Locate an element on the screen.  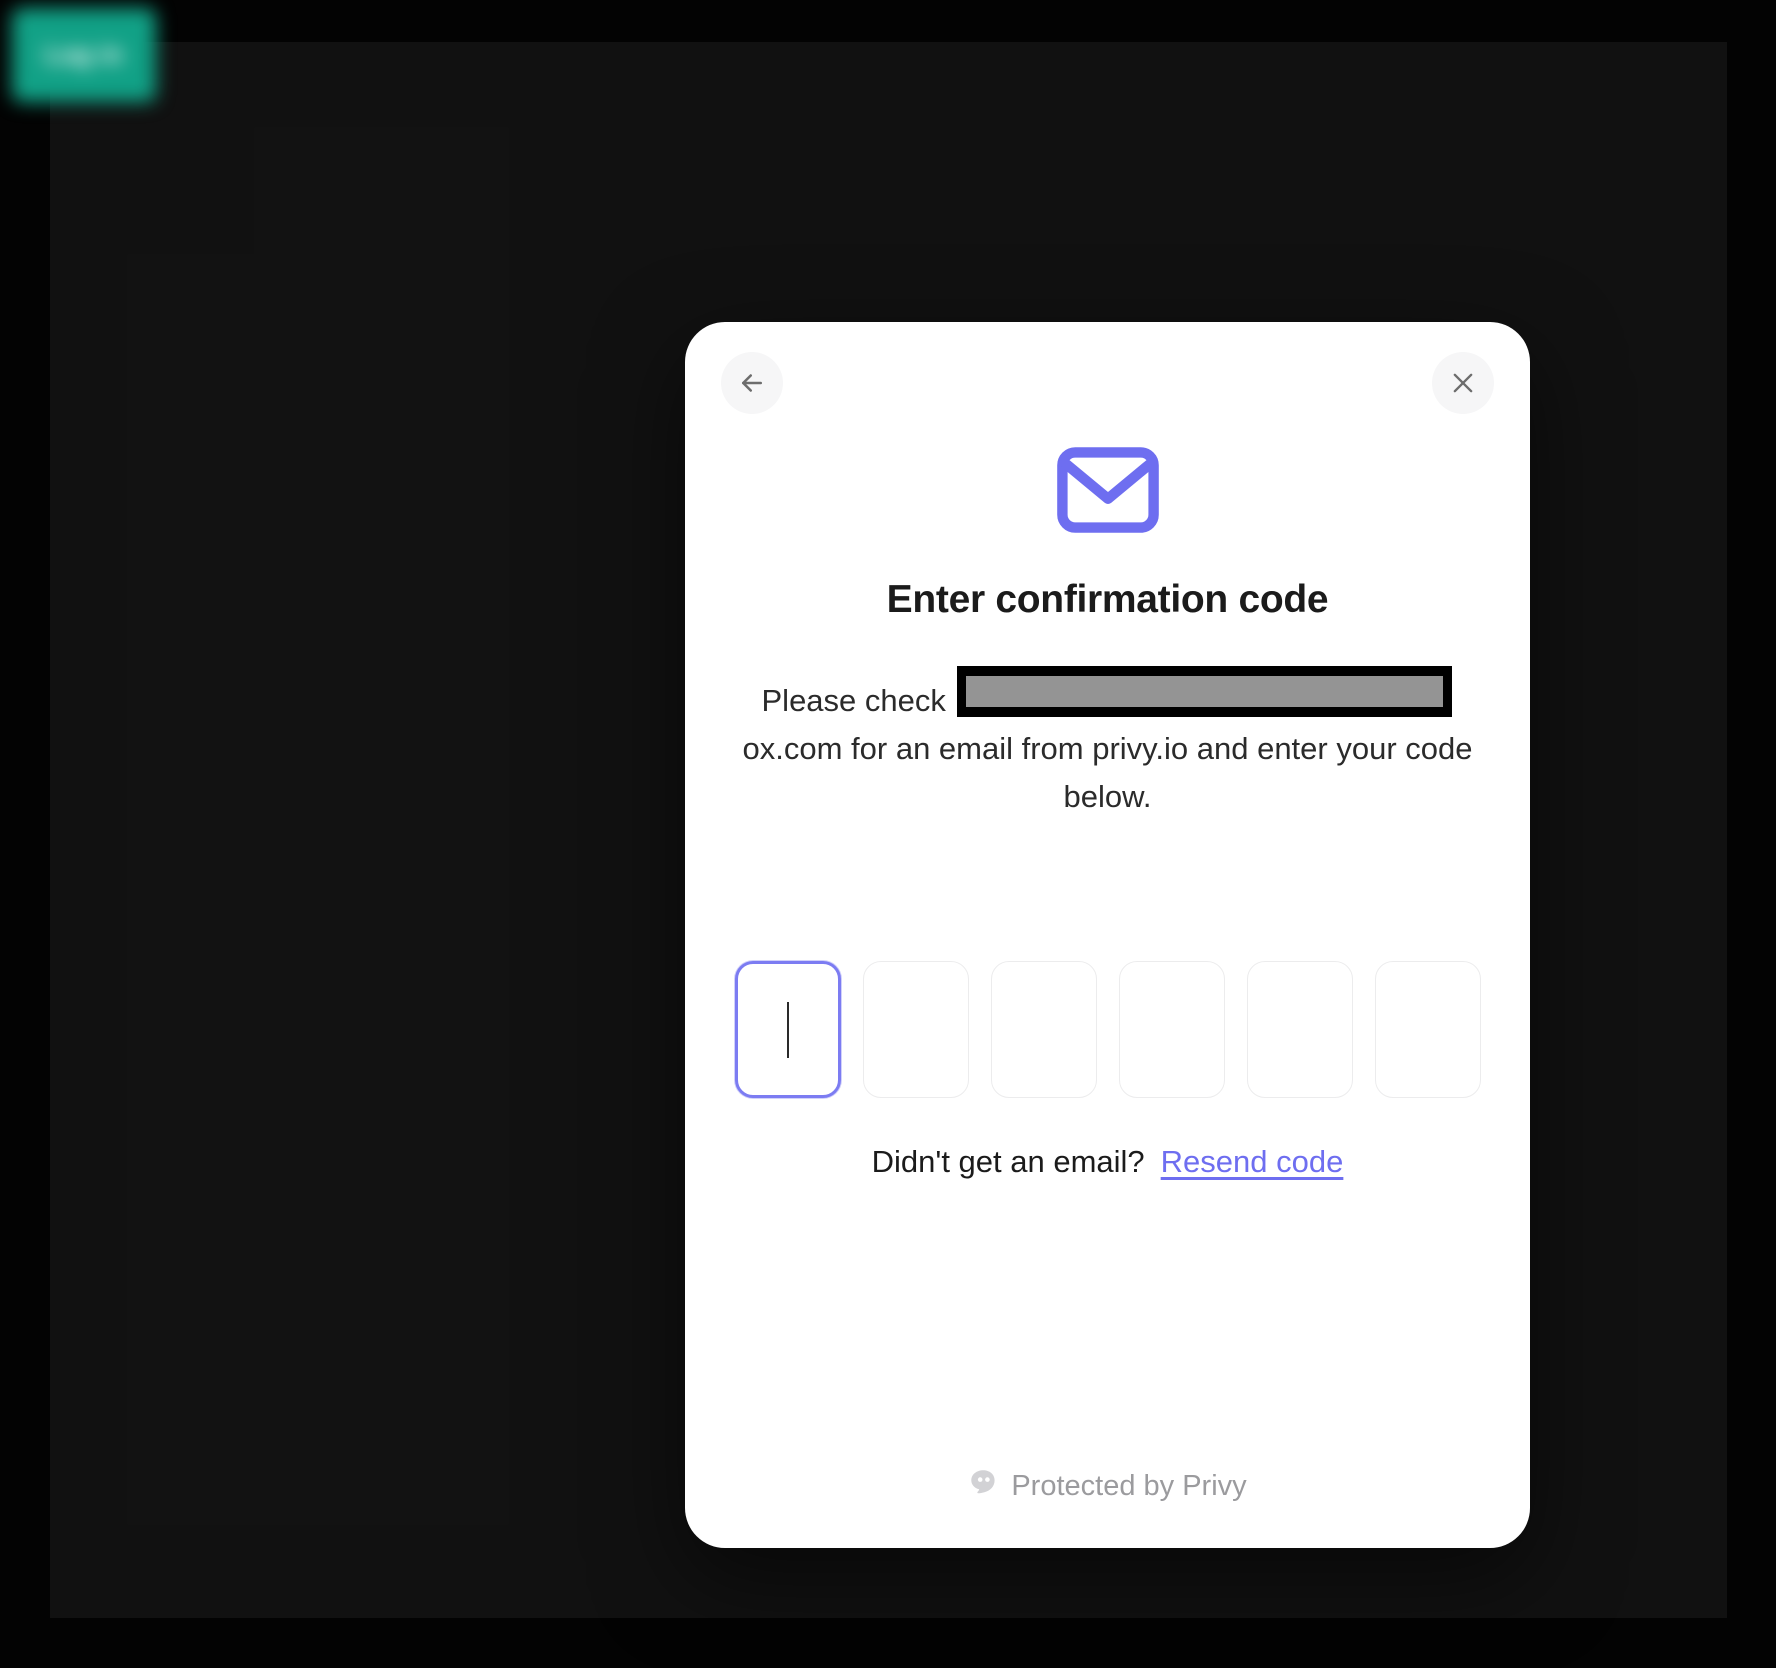
privy-ghost-icon is located at coordinates (983, 1486).